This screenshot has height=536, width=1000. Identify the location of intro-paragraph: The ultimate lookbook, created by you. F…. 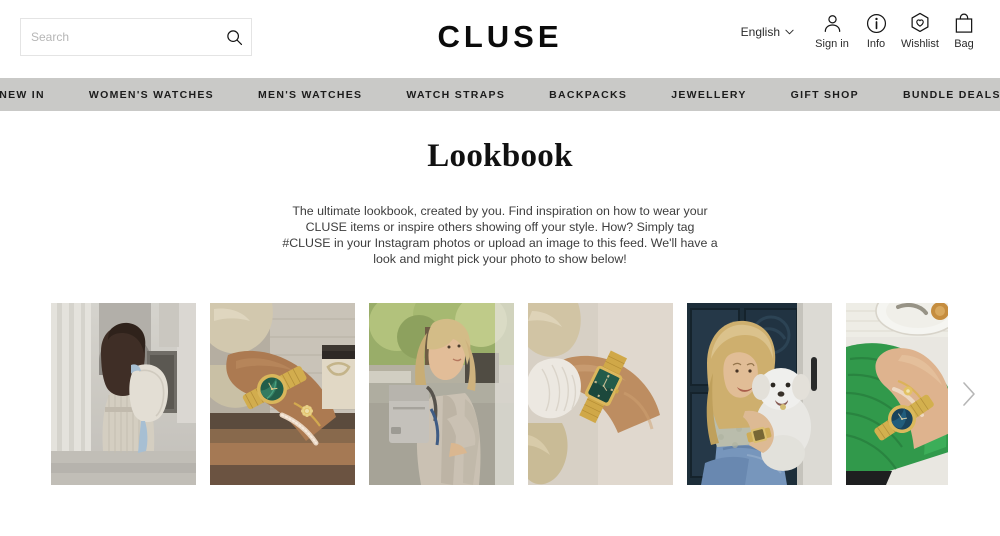
(500, 235).